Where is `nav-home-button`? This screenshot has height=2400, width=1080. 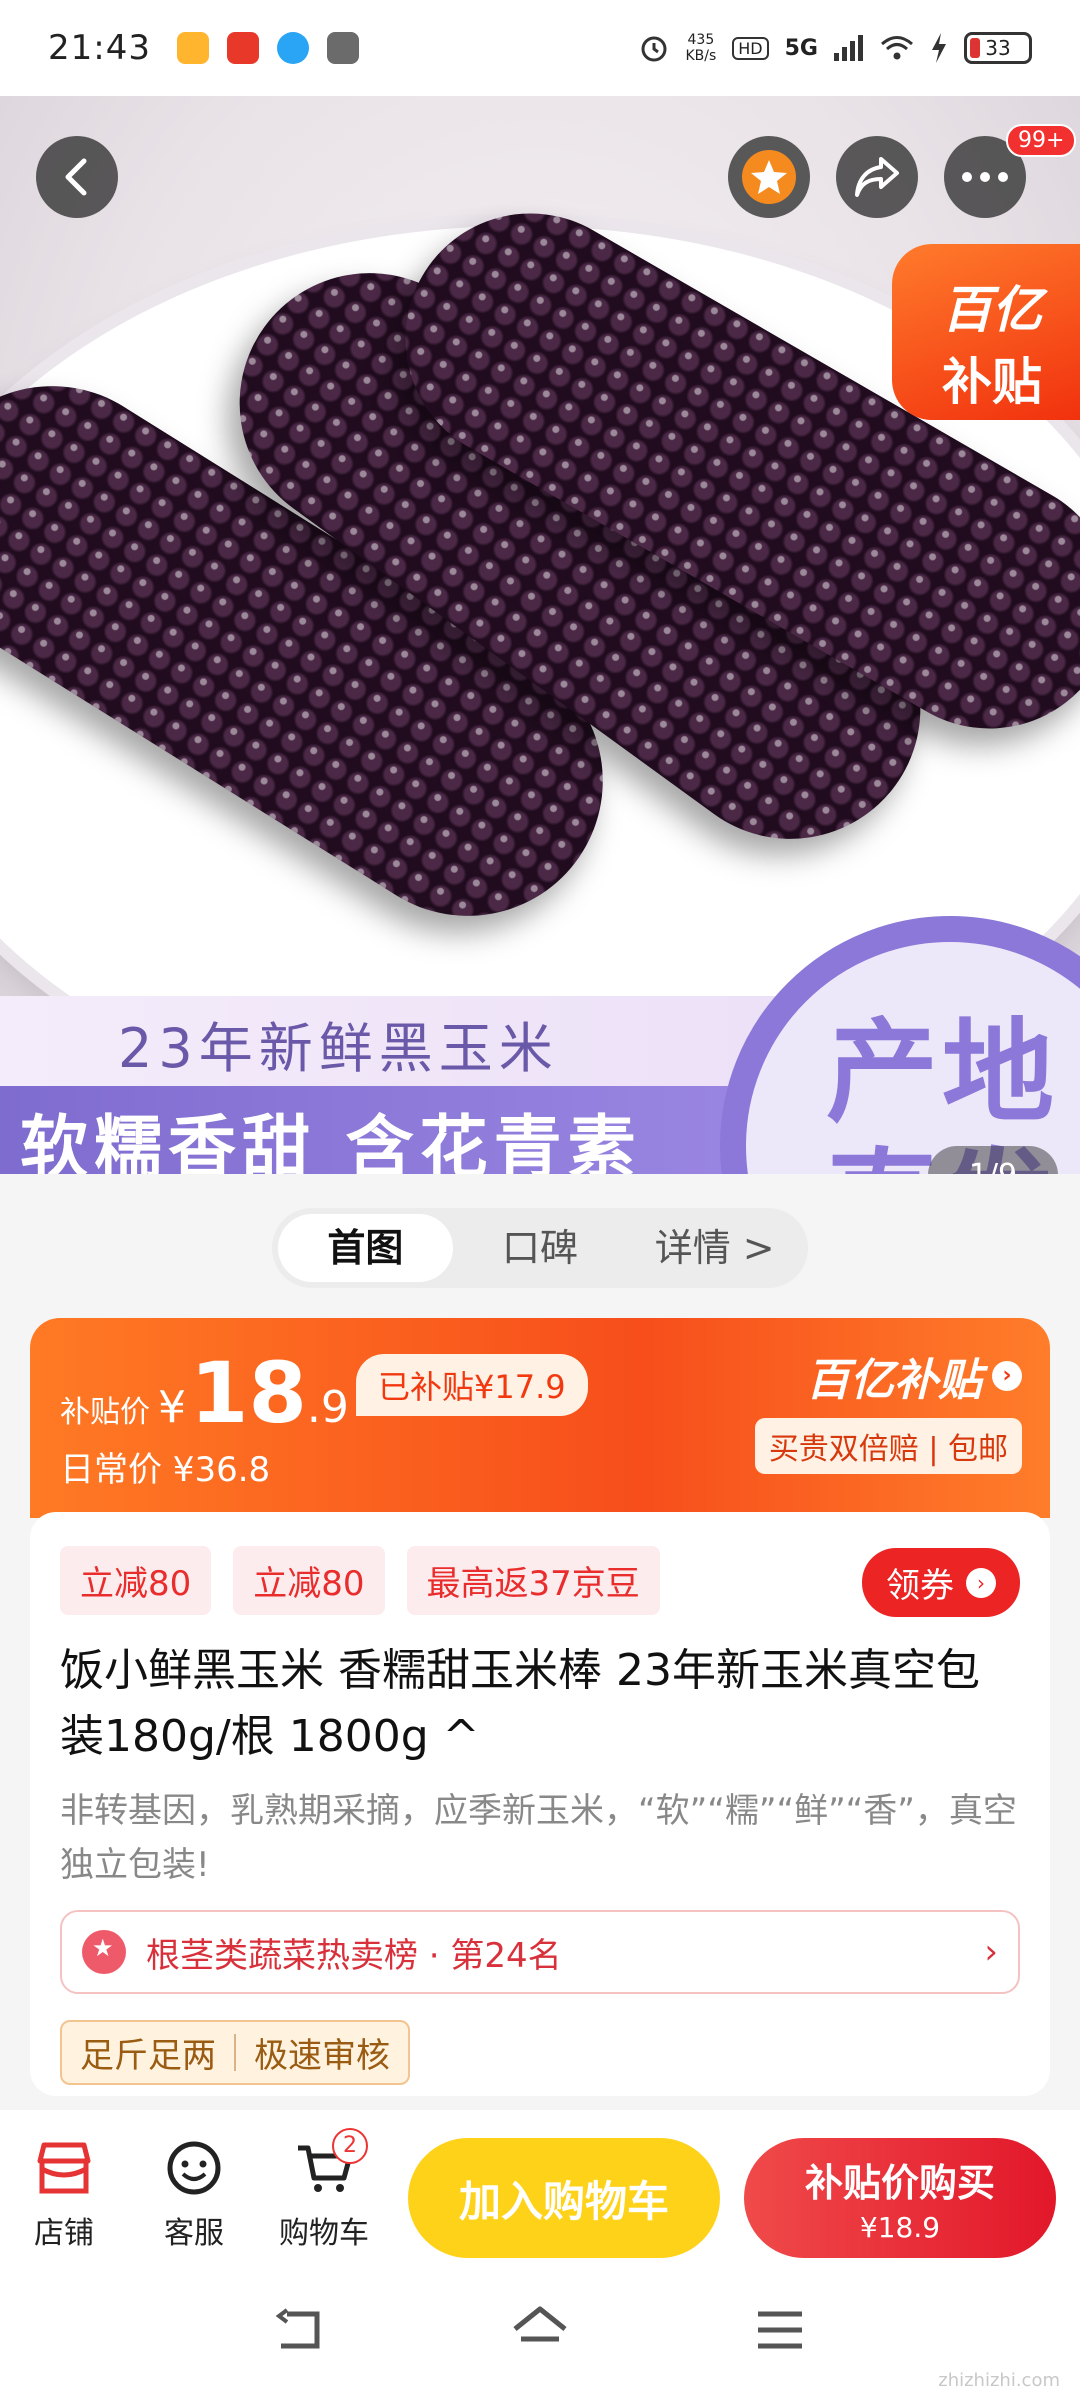
nav-home-button is located at coordinates (540, 2330).